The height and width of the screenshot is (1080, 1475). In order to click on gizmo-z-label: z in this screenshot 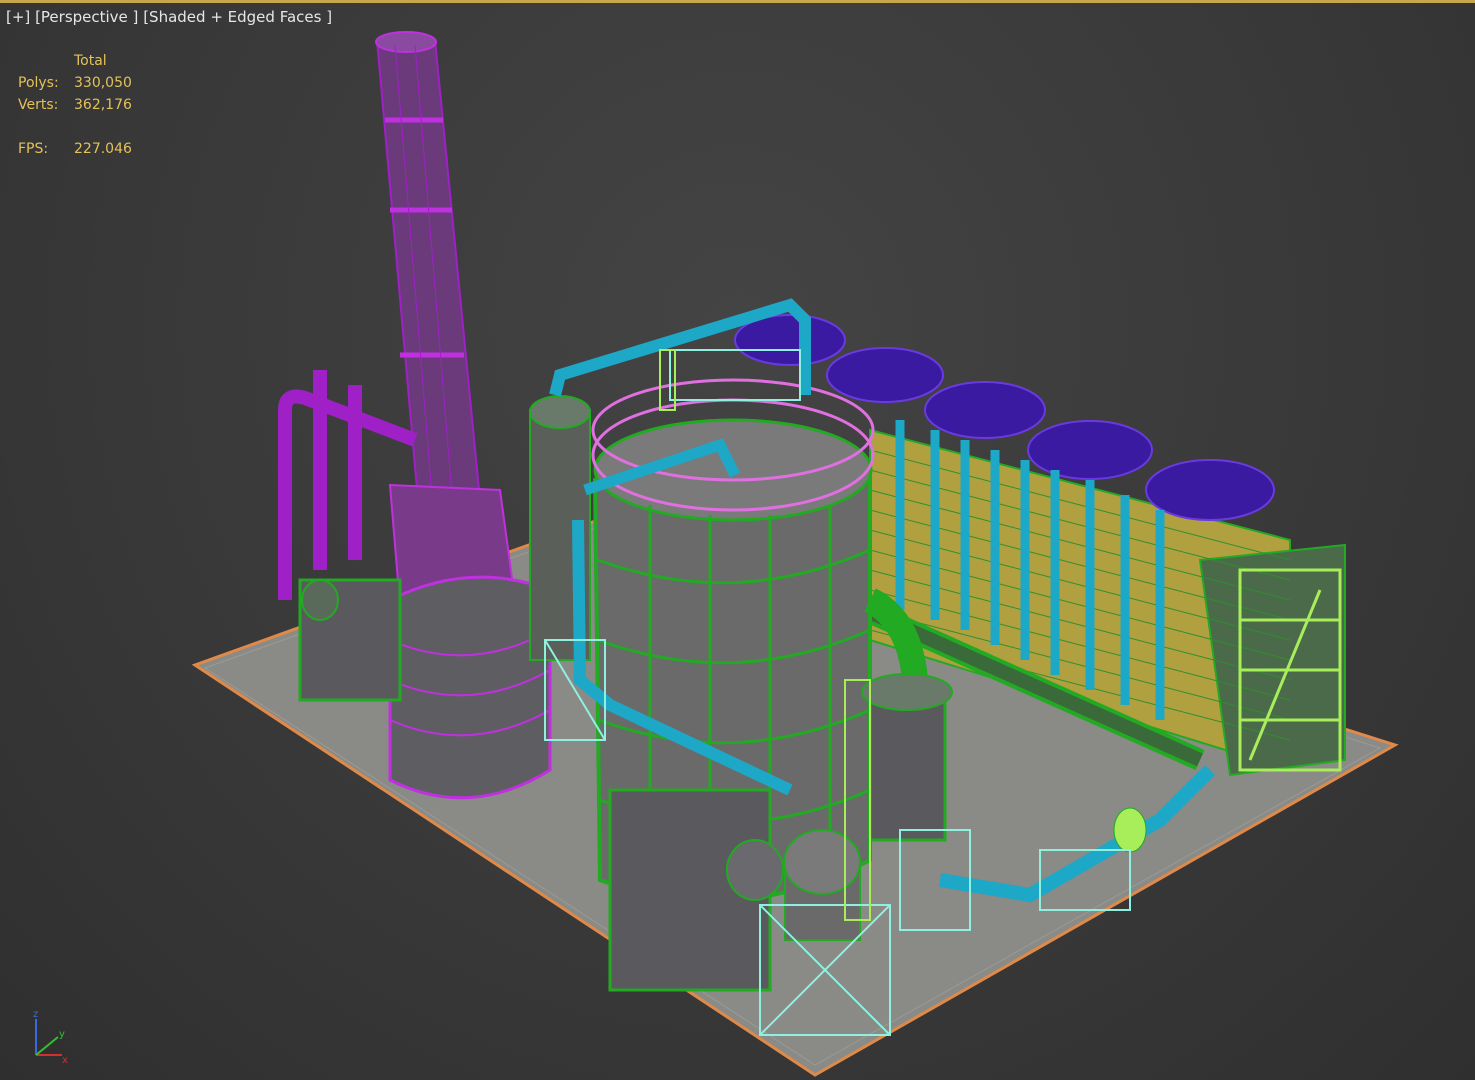, I will do `click(35, 1014)`.